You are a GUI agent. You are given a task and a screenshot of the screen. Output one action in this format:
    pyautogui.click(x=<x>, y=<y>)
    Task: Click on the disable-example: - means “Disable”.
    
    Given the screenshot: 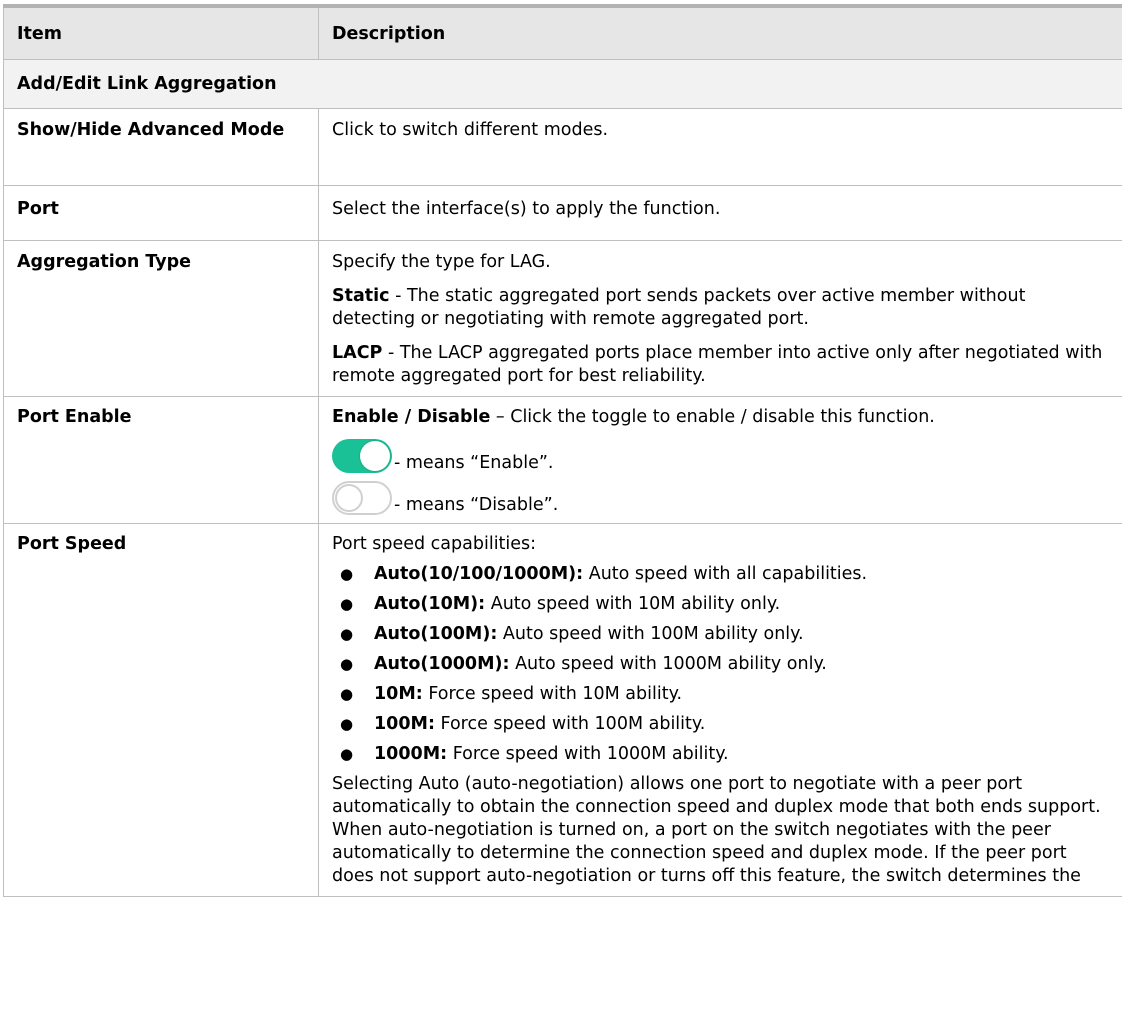 What is the action you would take?
    pyautogui.click(x=722, y=498)
    